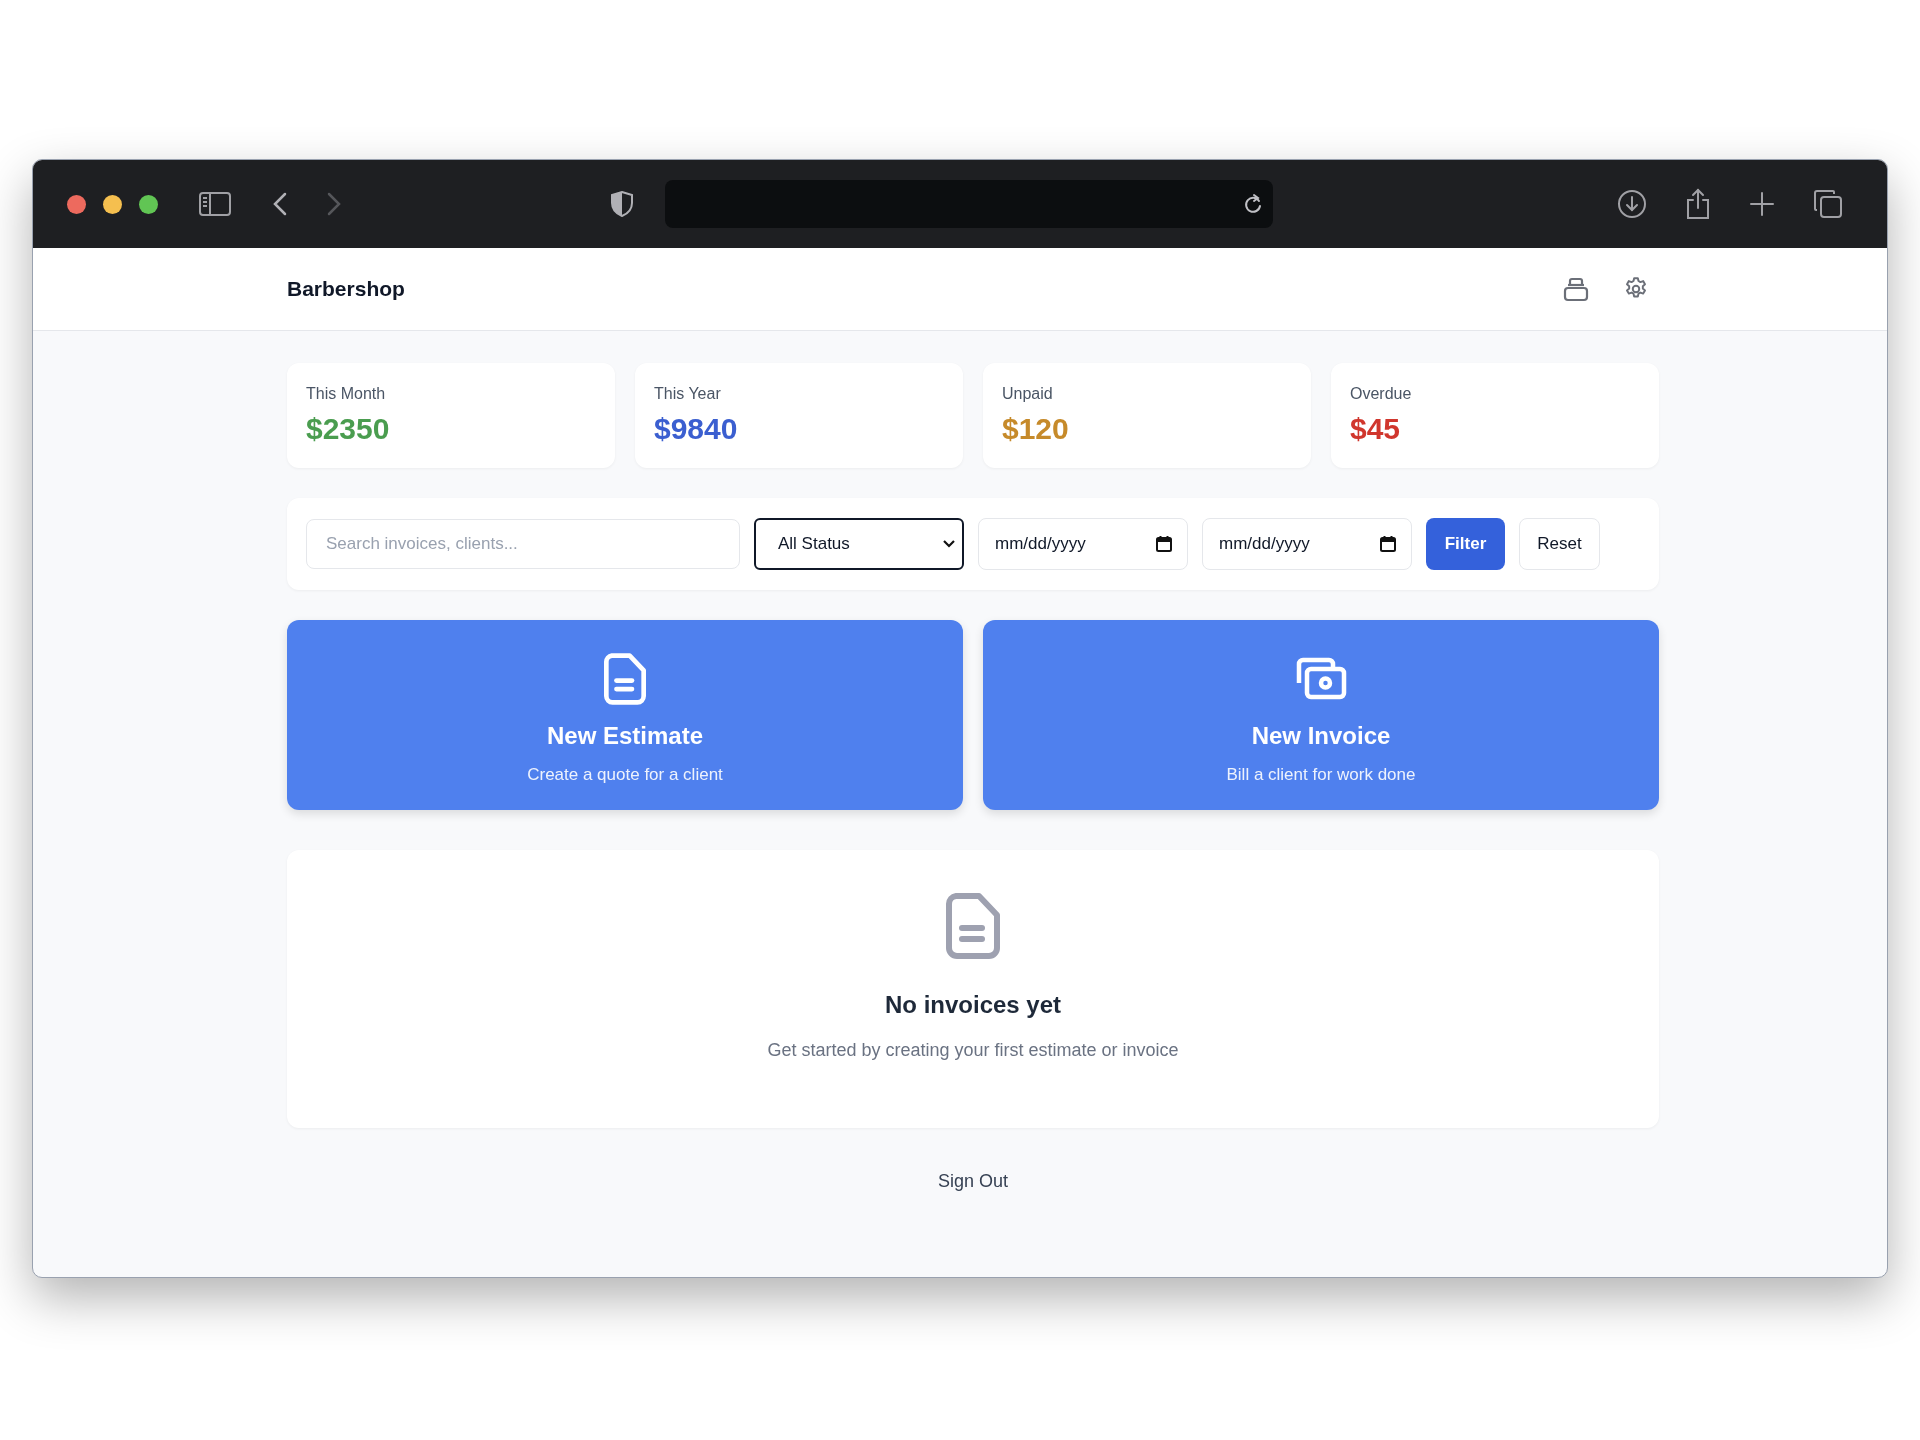  Describe the element at coordinates (1381, 394) in the screenshot. I see `stat-label: Overdue` at that location.